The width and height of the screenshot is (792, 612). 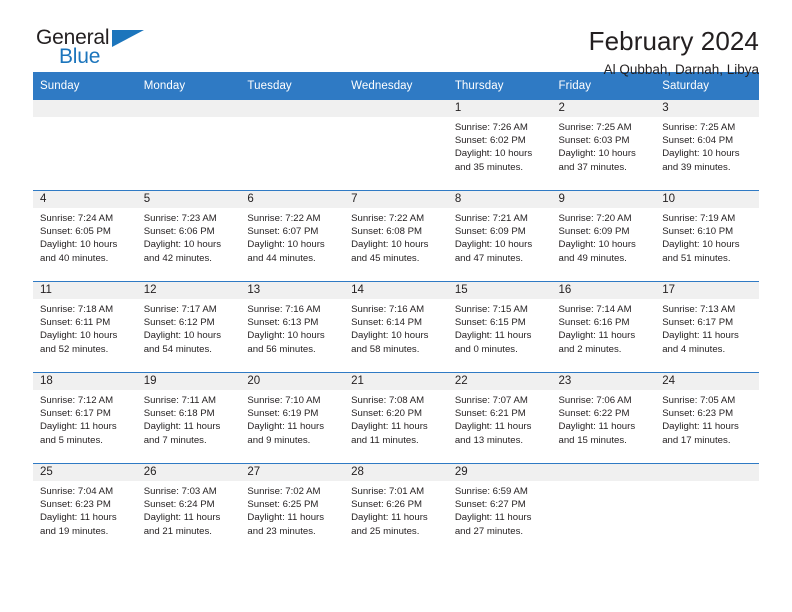 I want to click on day-detail-line: Sunset: 6:17 PM, so click(x=698, y=323).